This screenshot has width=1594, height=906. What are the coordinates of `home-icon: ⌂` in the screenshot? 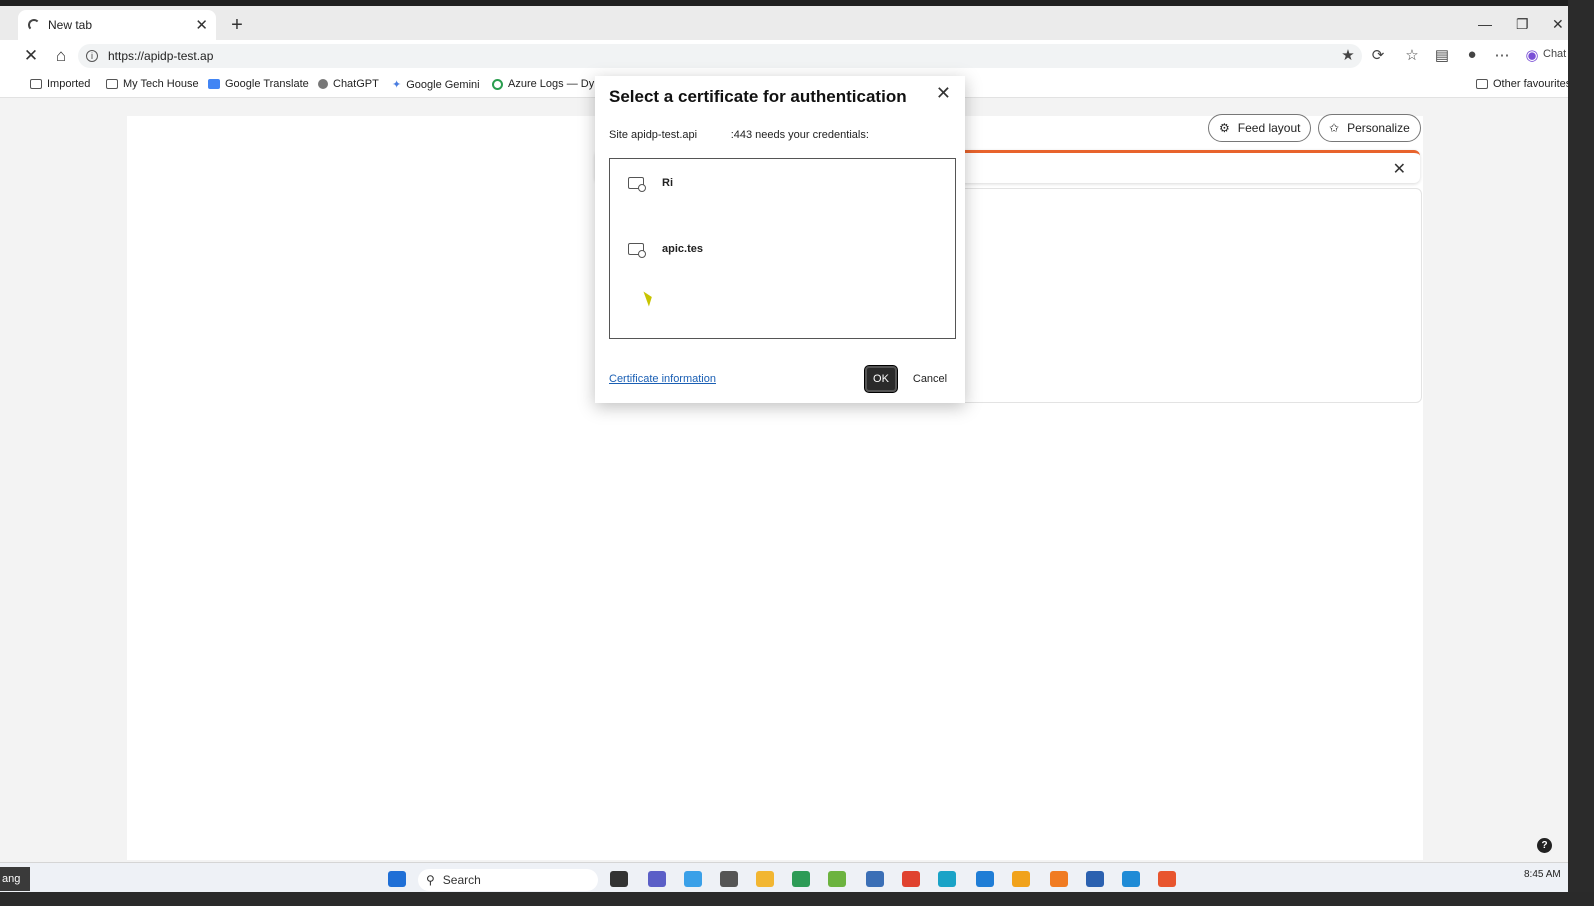 It's located at (61, 56).